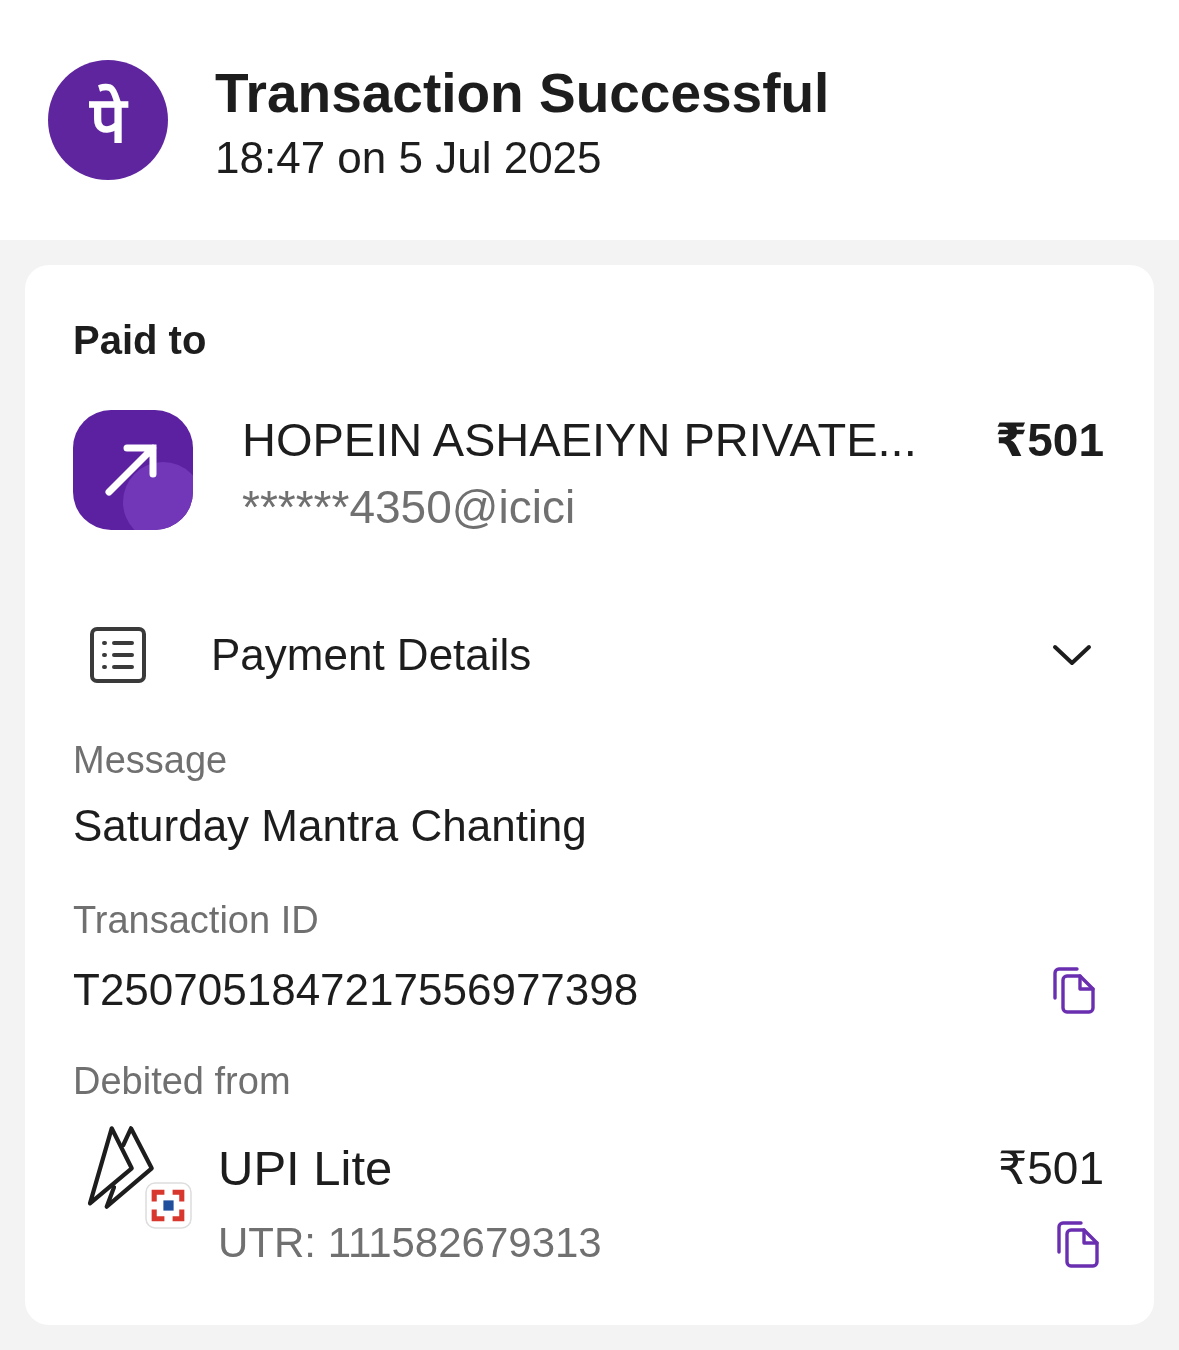 Image resolution: width=1179 pixels, height=1350 pixels. What do you see at coordinates (118, 655) in the screenshot?
I see `list-icon` at bounding box center [118, 655].